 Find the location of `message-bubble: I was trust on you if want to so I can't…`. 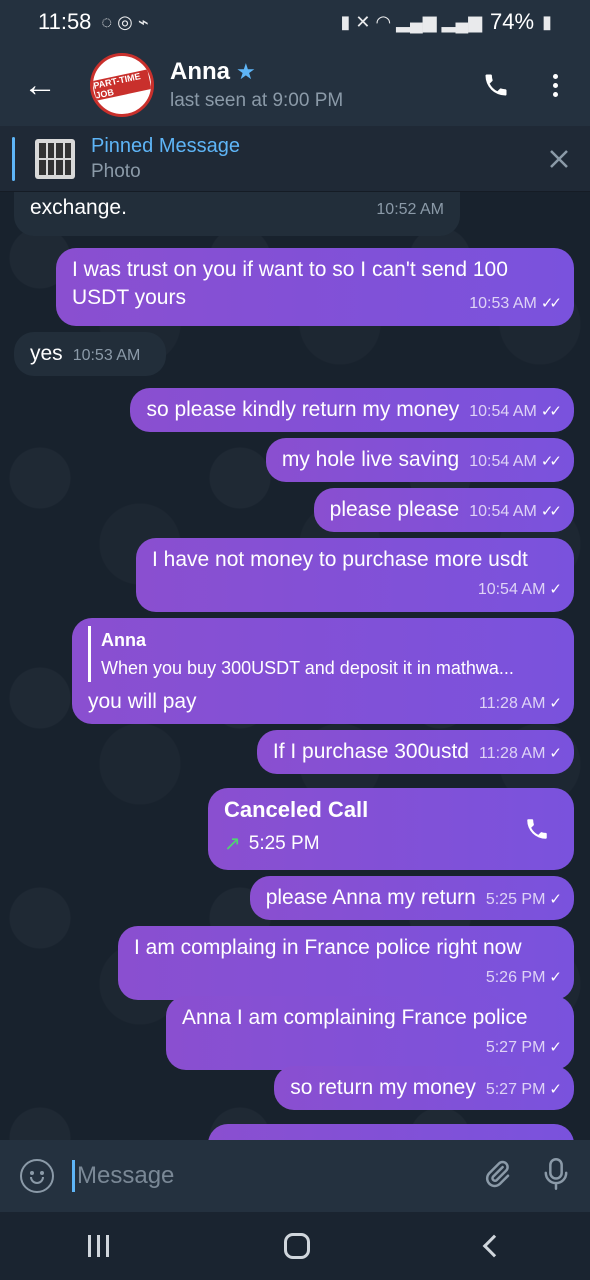

message-bubble: I was trust on you if want to so I can't… is located at coordinates (315, 287).